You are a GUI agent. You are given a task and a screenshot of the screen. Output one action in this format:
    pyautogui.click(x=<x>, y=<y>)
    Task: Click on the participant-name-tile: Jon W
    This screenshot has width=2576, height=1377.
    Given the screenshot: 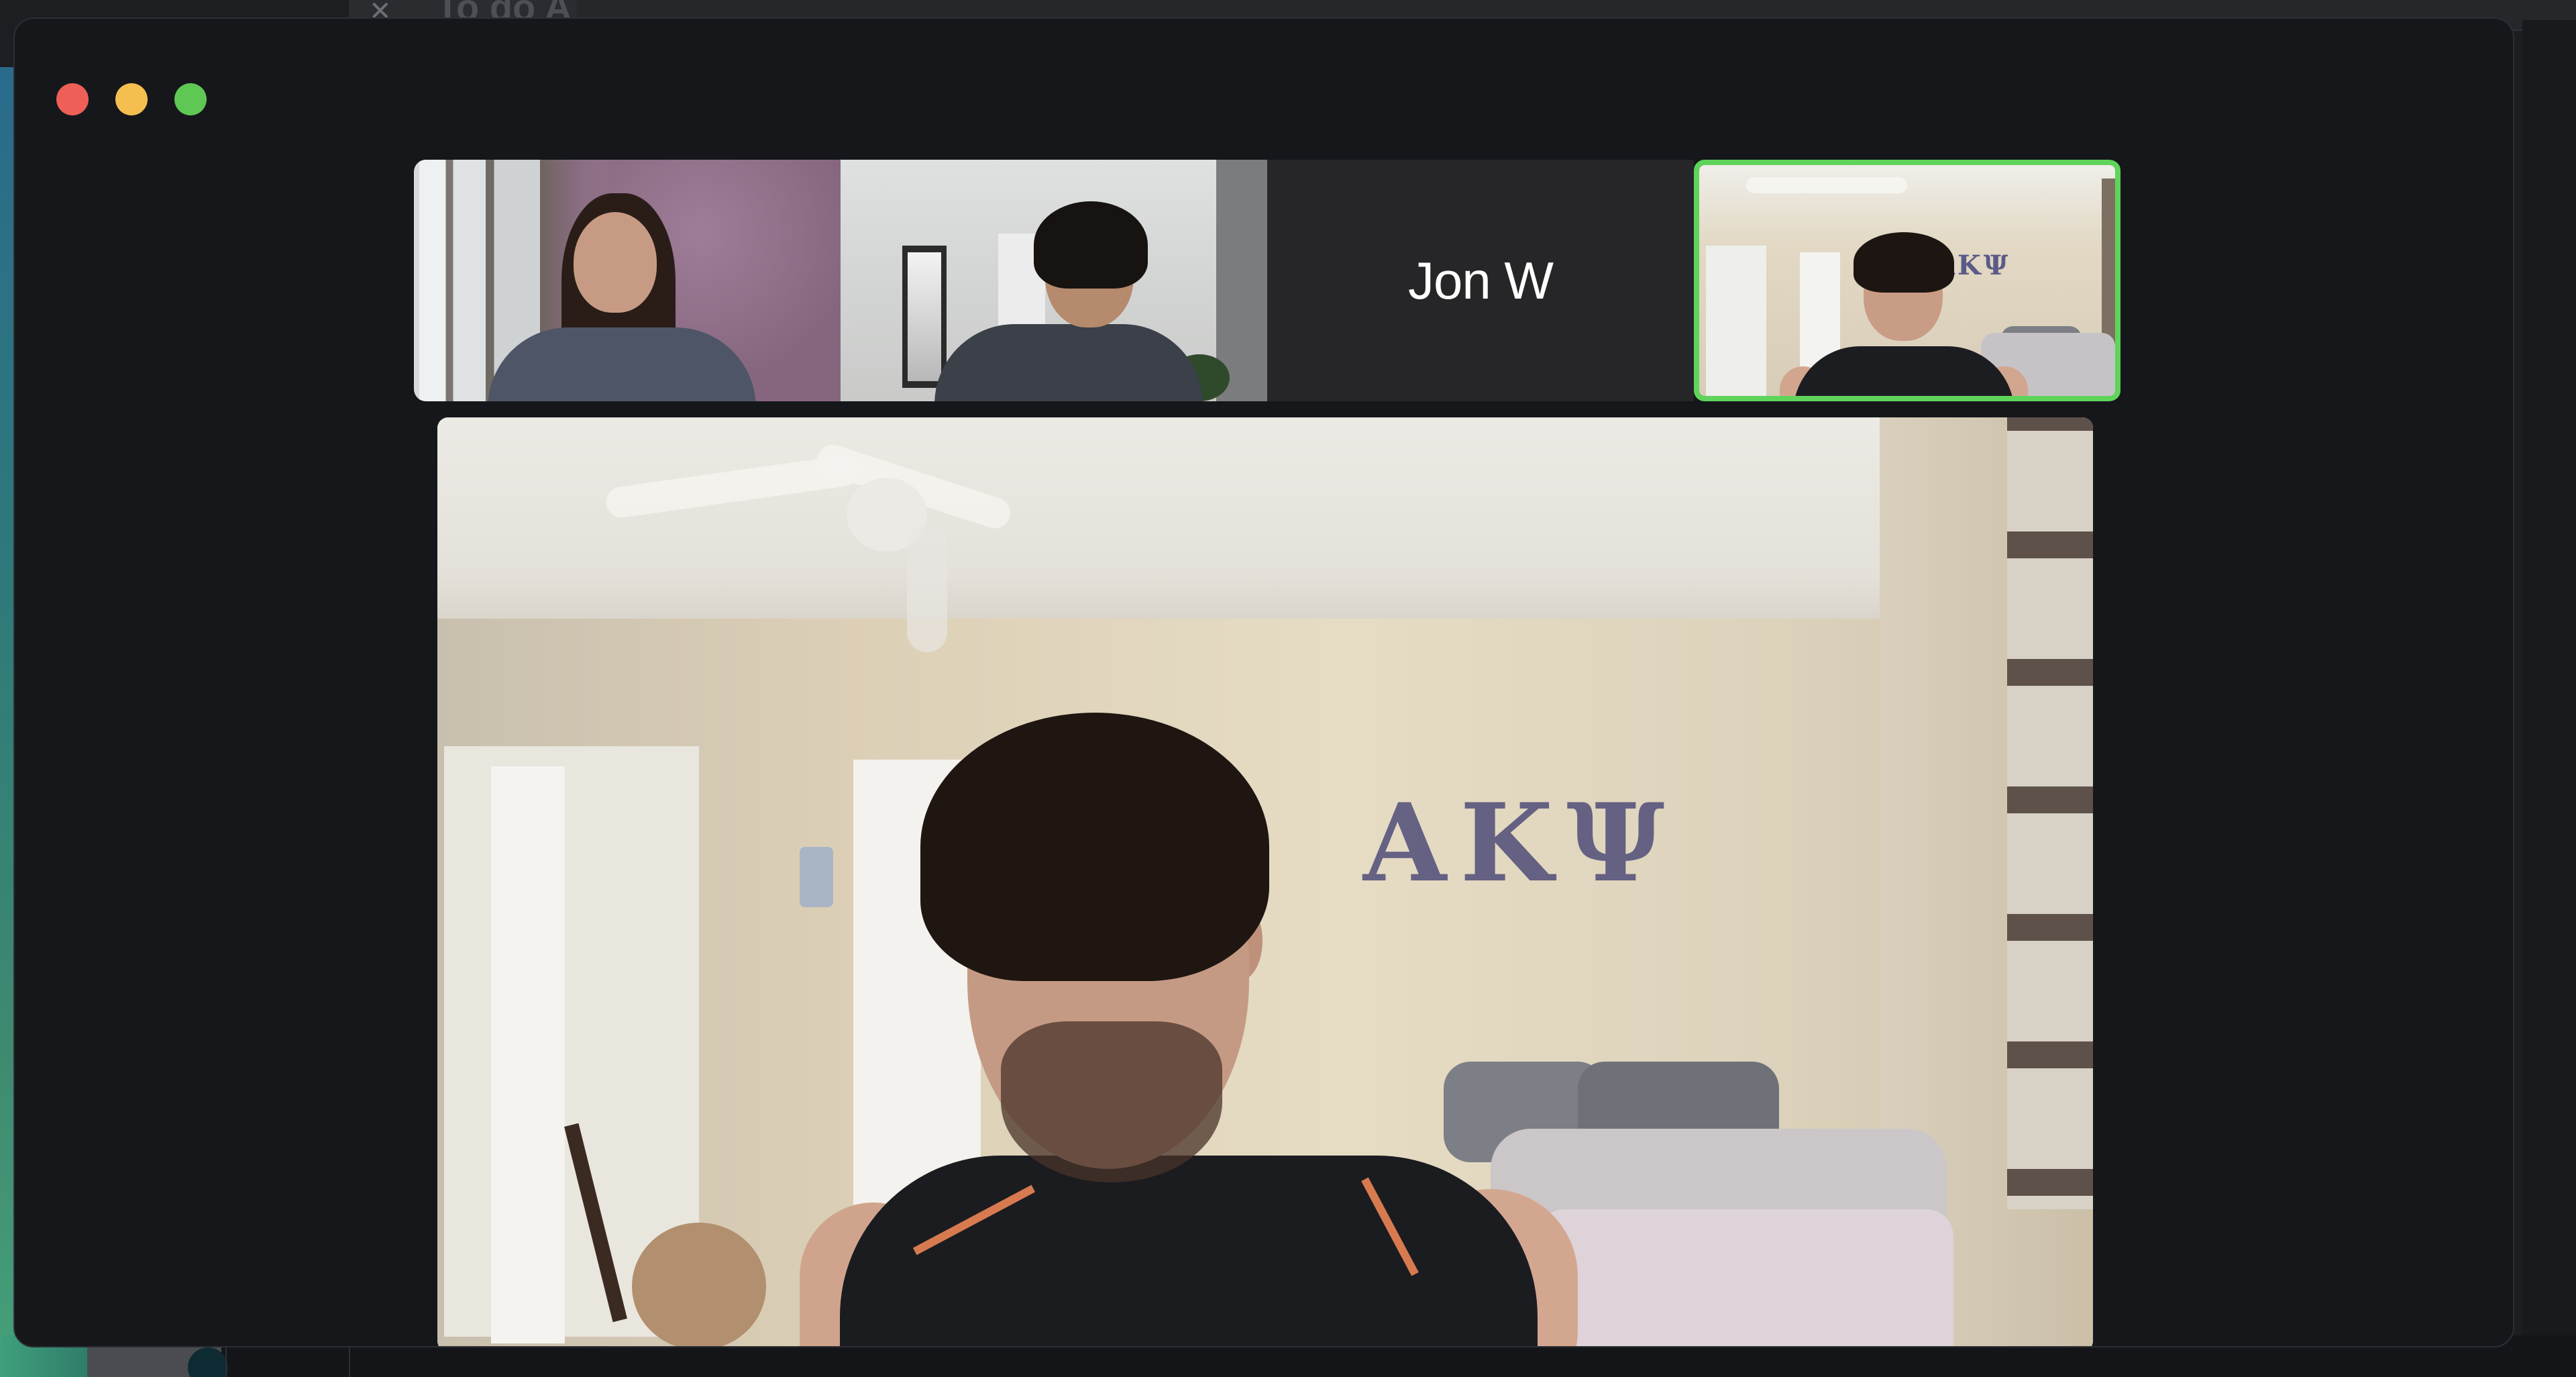 What is the action you would take?
    pyautogui.click(x=1480, y=280)
    